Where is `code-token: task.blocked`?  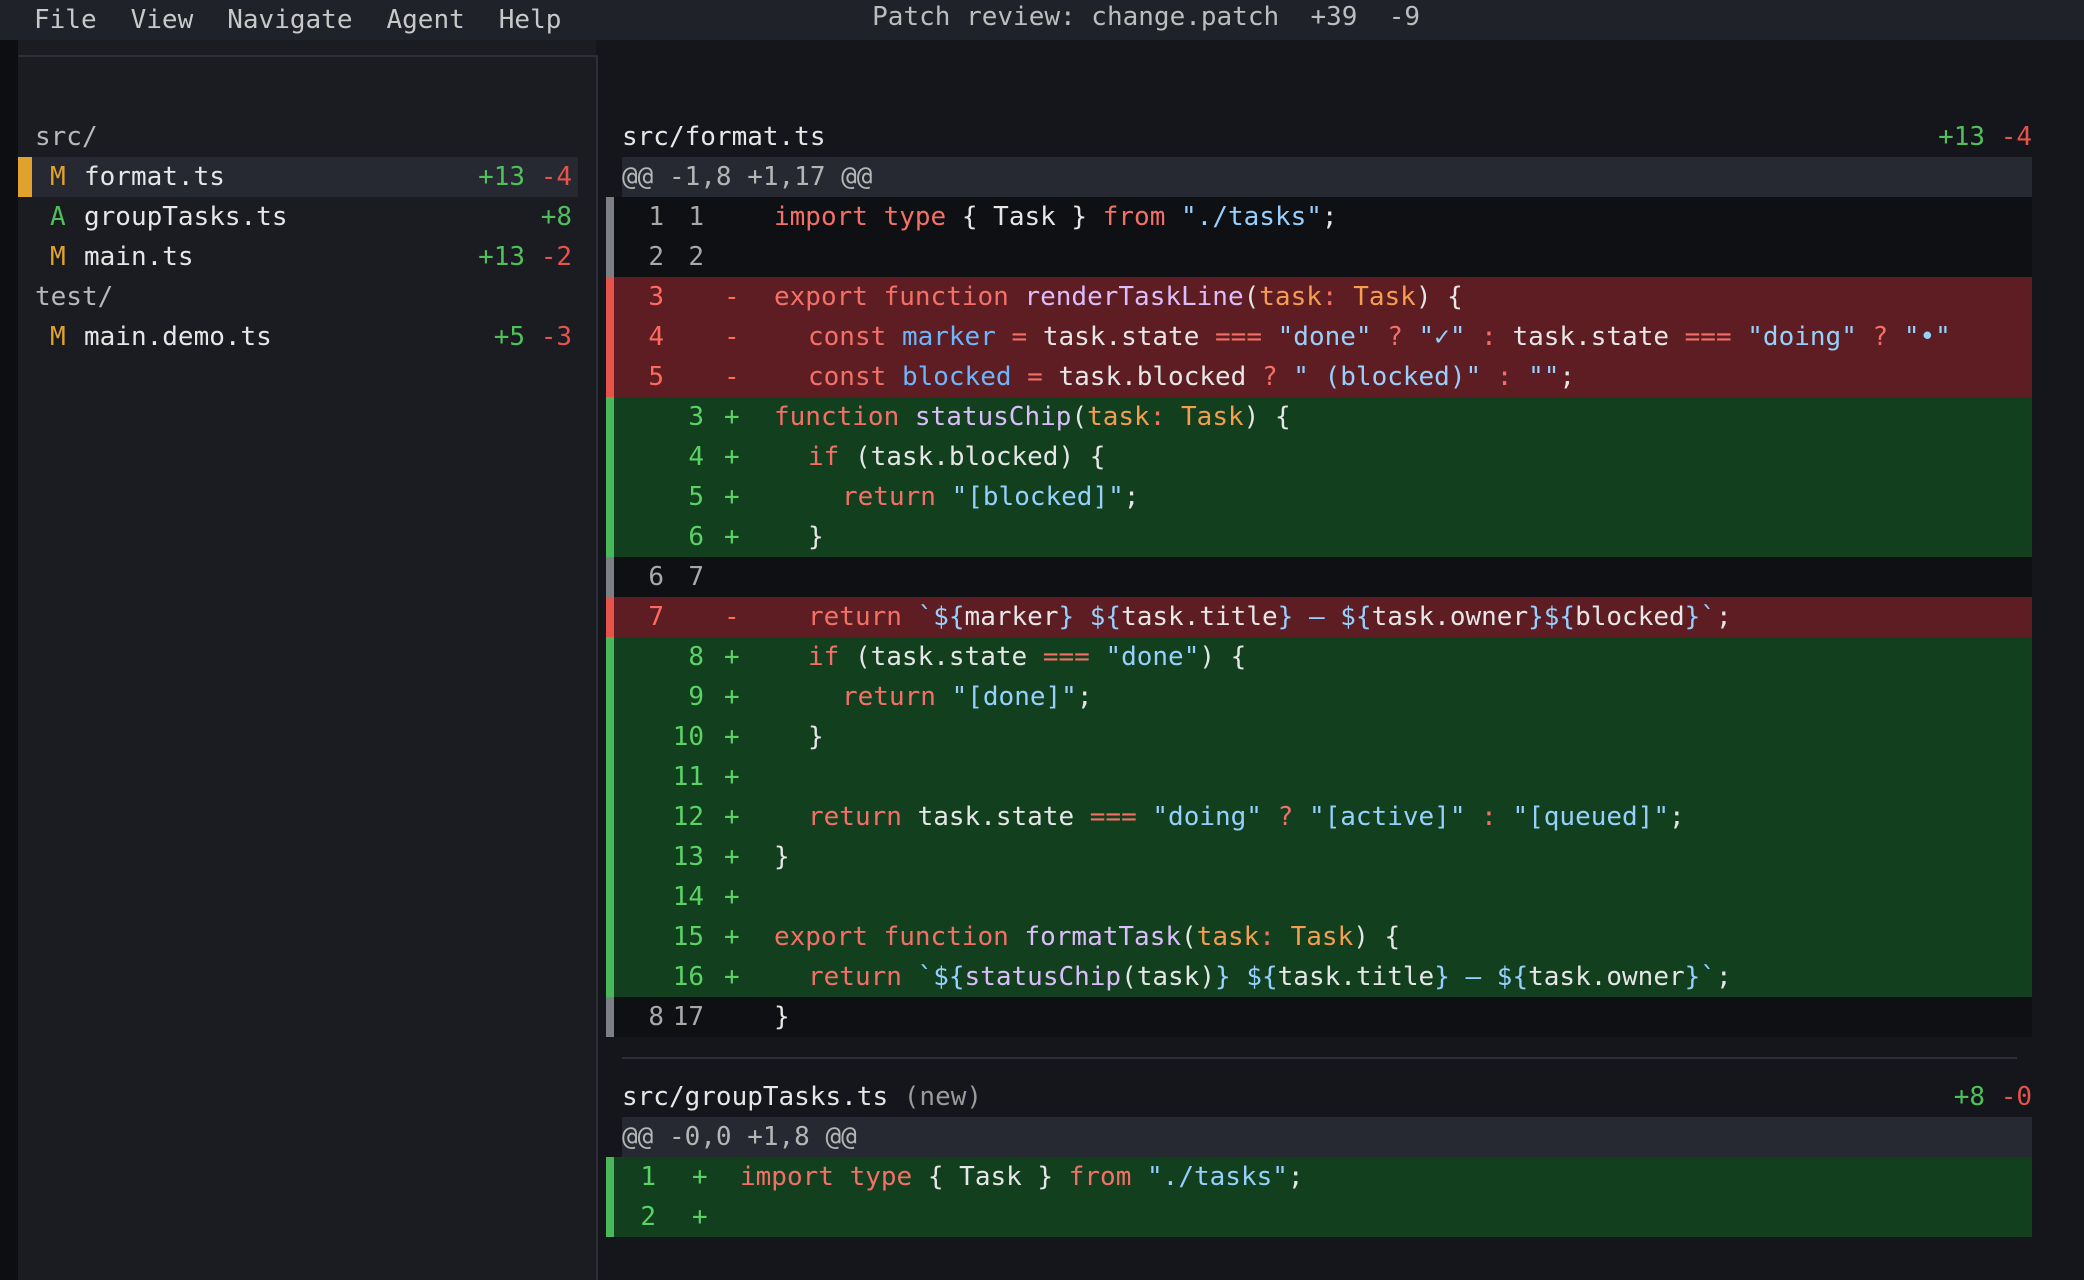 code-token: task.blocked is located at coordinates (1152, 377).